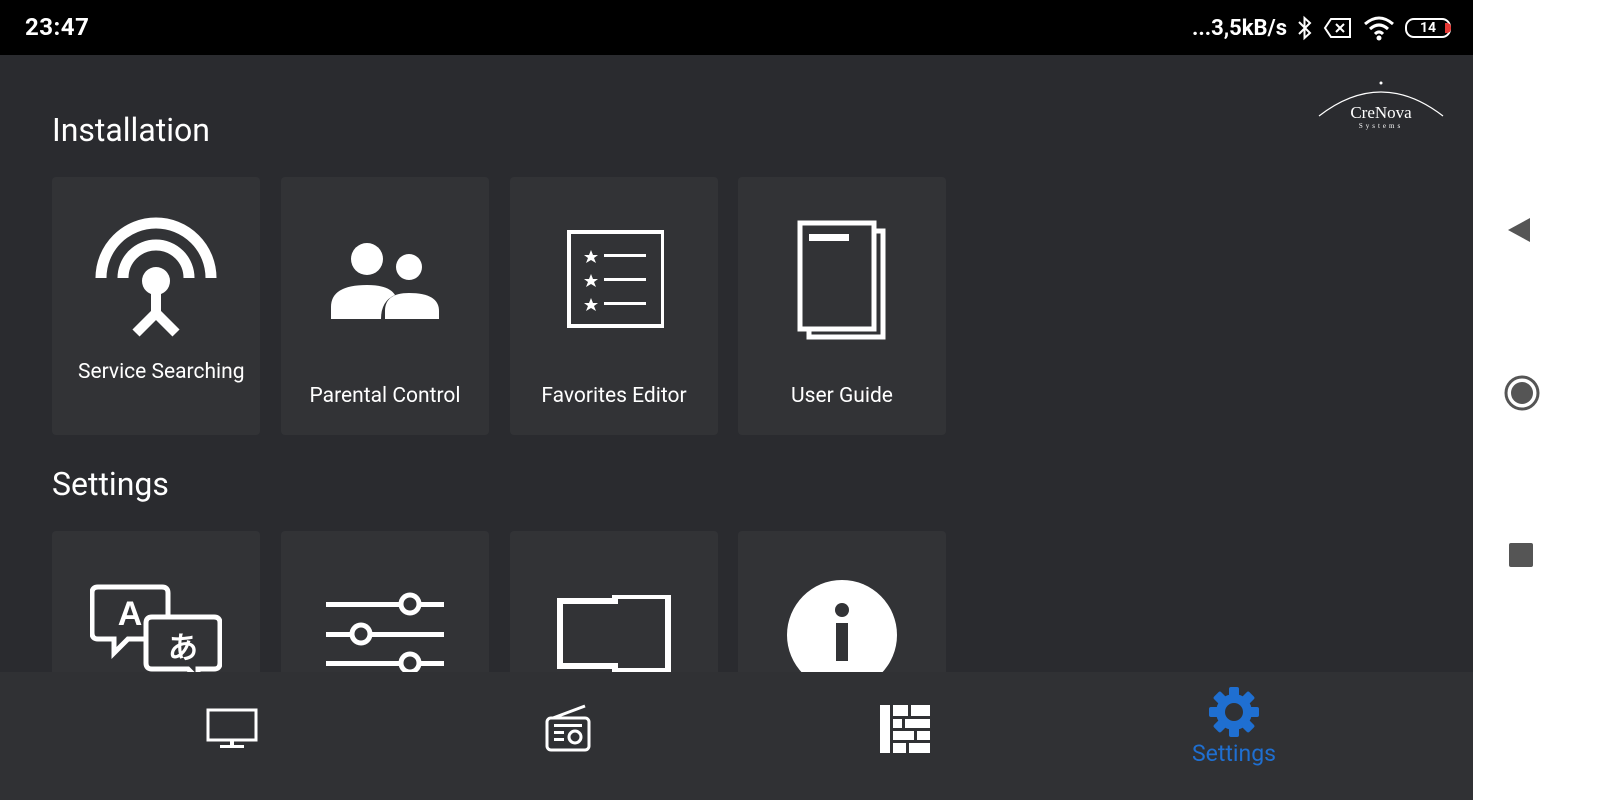 This screenshot has height=800, width=1600. What do you see at coordinates (130, 614) in the screenshot?
I see `svg-text: A` at bounding box center [130, 614].